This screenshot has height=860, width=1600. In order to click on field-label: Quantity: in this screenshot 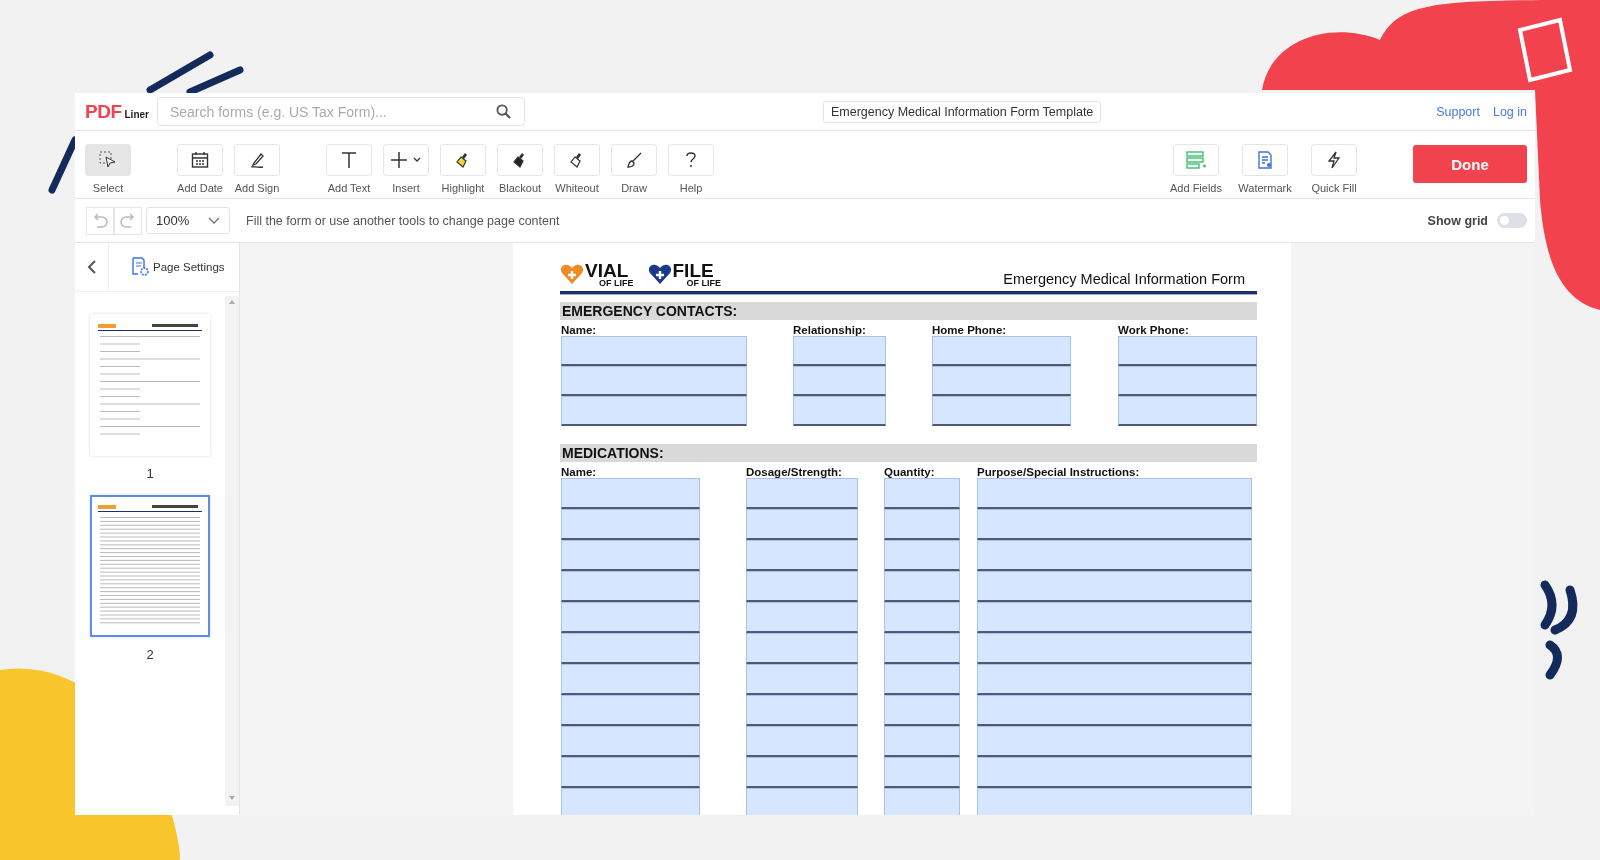, I will do `click(910, 472)`.